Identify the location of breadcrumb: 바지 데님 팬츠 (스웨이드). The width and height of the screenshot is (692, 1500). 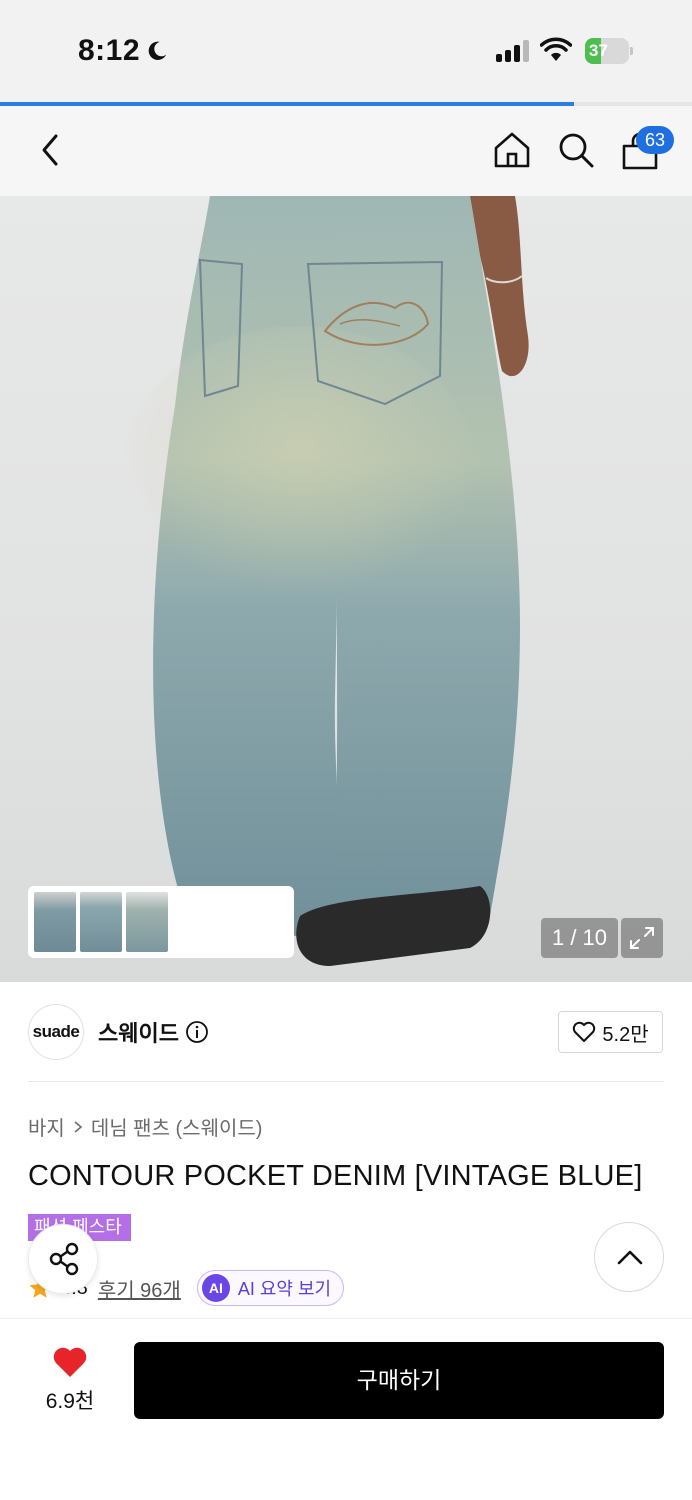
(145, 1126).